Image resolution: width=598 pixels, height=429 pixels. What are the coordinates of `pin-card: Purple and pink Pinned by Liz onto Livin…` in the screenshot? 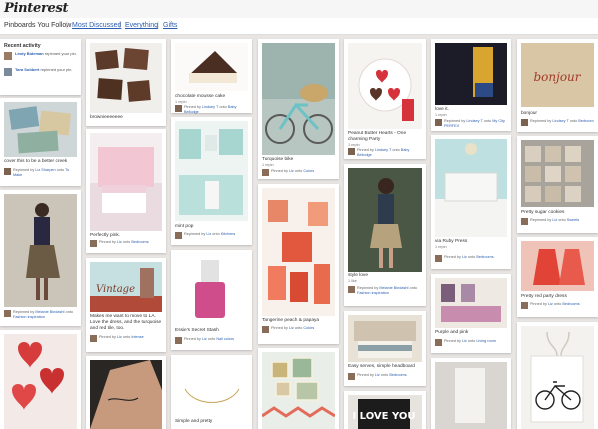 It's located at (471, 313).